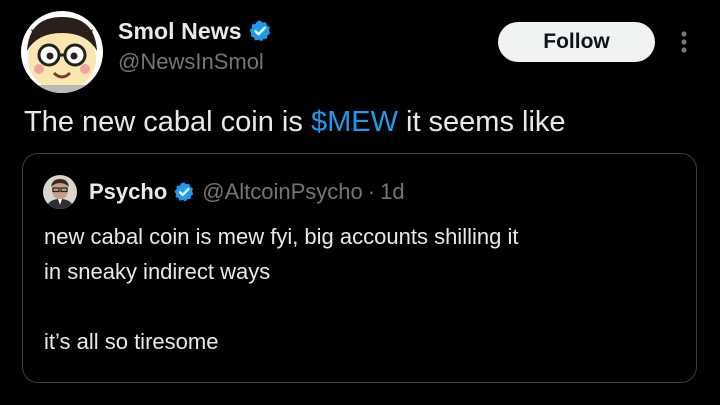 The image size is (720, 405). What do you see at coordinates (282, 192) in the screenshot?
I see `quoted-author-handle: @AltcoinPsycho` at bounding box center [282, 192].